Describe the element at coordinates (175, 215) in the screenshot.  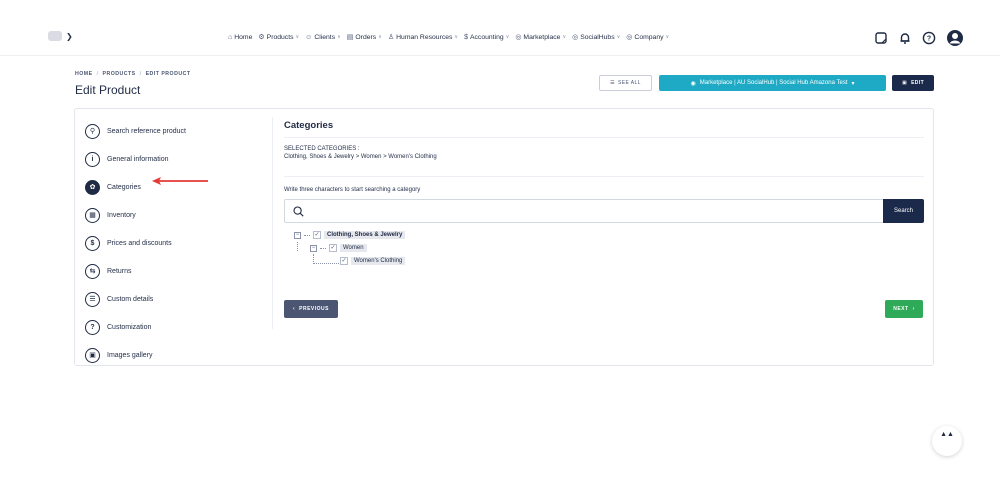
I see `sidebar-item-inventory: ▦ Inventory` at that location.